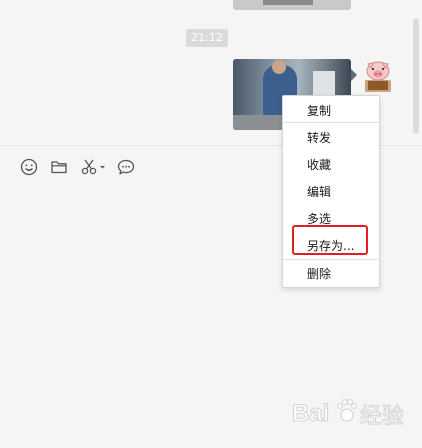 Image resolution: width=422 pixels, height=448 pixels. I want to click on user-avatar, so click(378, 76).